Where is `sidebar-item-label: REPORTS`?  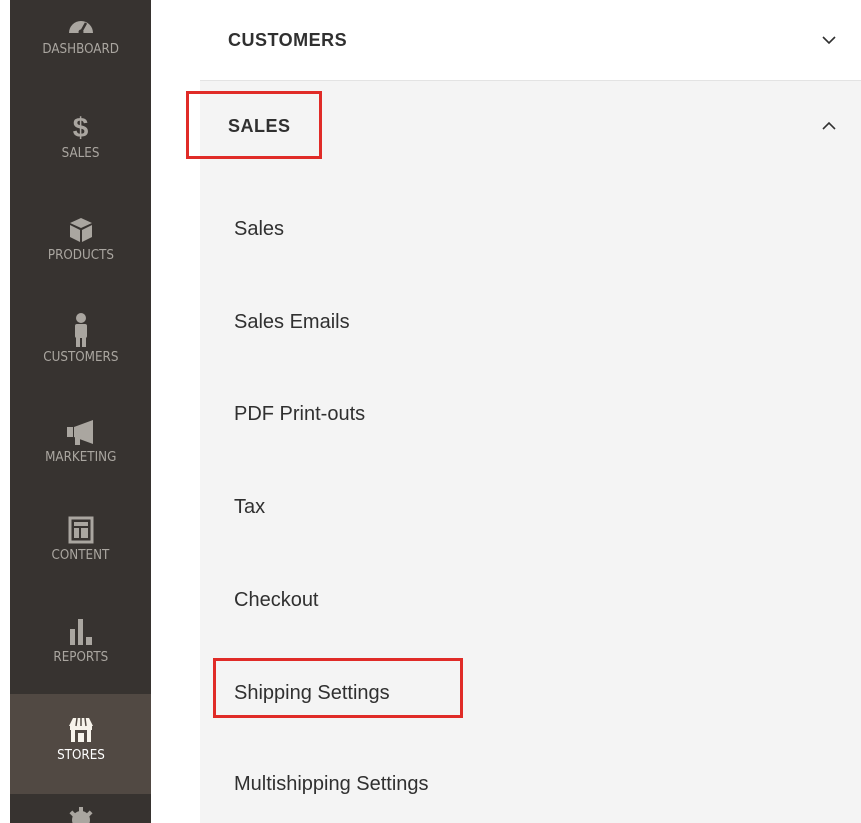
sidebar-item-label: REPORTS is located at coordinates (80, 657).